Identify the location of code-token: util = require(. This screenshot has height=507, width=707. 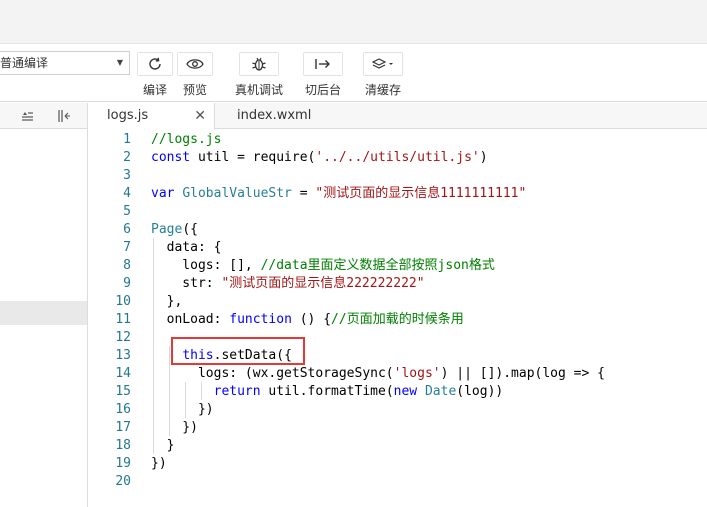
(253, 157).